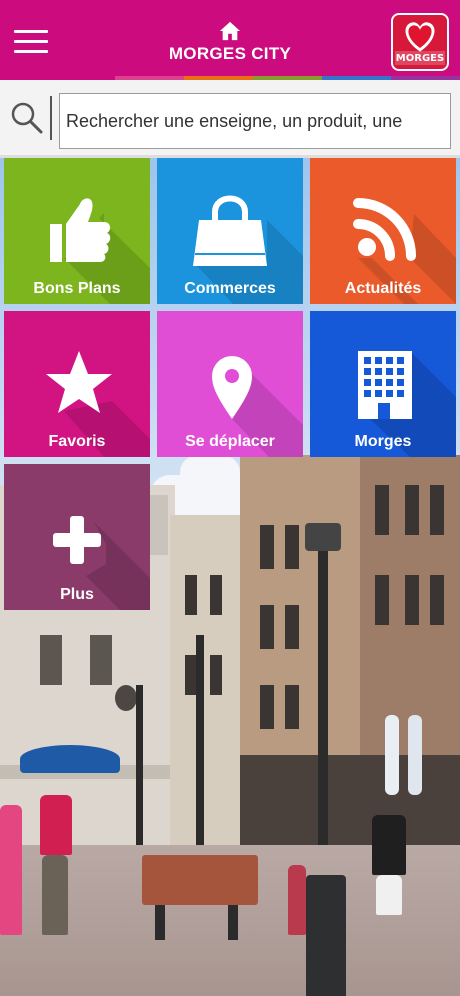 The height and width of the screenshot is (996, 460). What do you see at coordinates (230, 384) in the screenshot?
I see `tile-se-deplacer: Se déplacer` at bounding box center [230, 384].